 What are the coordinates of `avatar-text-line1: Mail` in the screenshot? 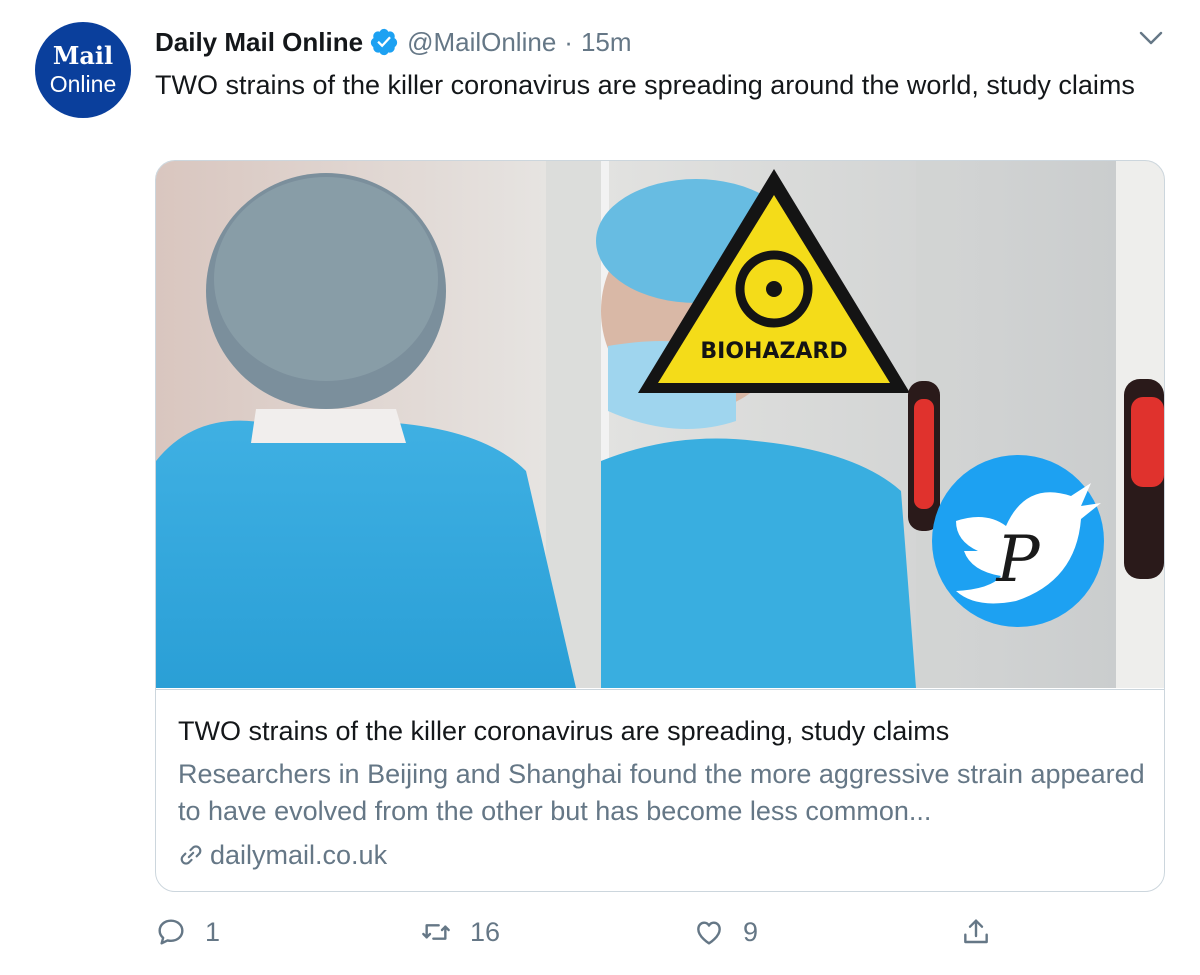 It's located at (83, 55).